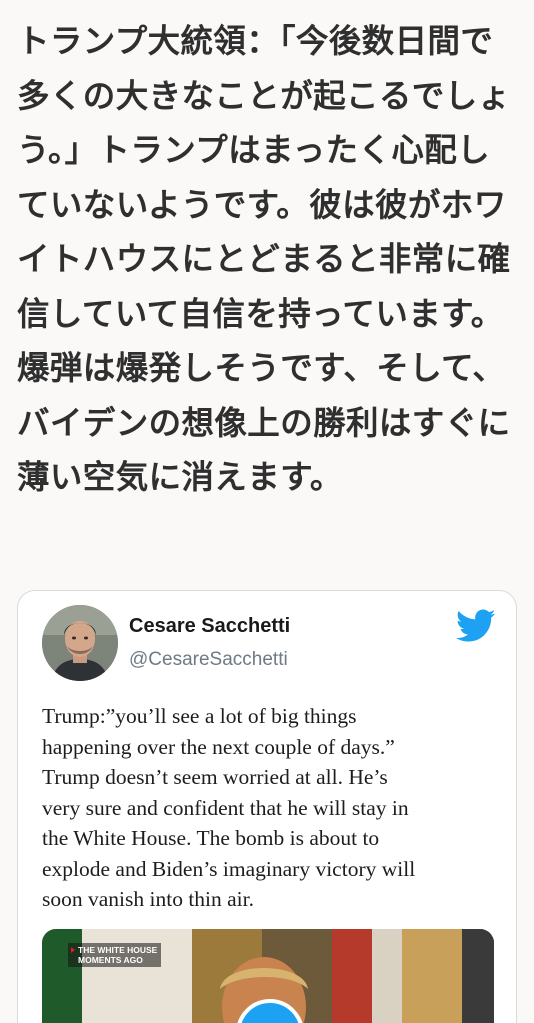  What do you see at coordinates (264, 422) in the screenshot?
I see `article-line: バイデンの想像上の勝利はすぐに` at bounding box center [264, 422].